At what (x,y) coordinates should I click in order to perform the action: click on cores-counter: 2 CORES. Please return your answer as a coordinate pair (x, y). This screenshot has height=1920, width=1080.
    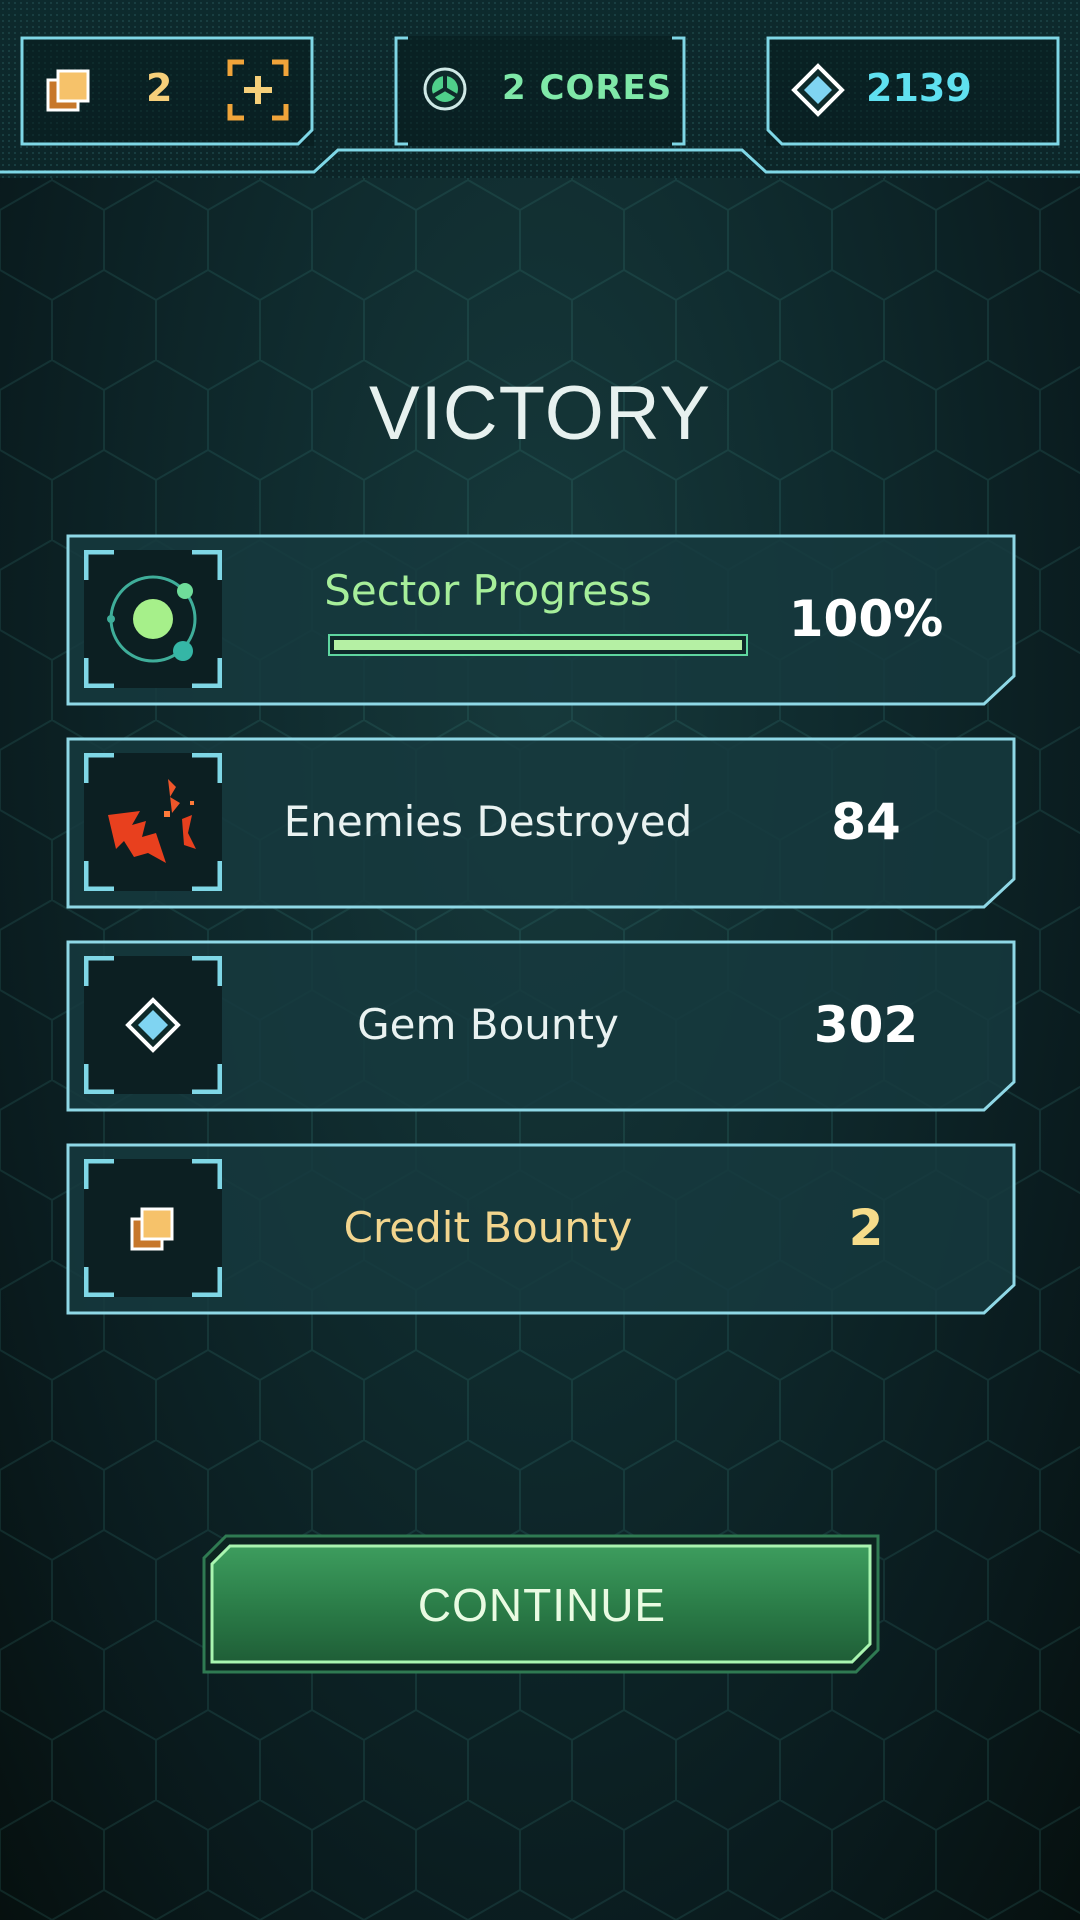
    Looking at the image, I should click on (540, 91).